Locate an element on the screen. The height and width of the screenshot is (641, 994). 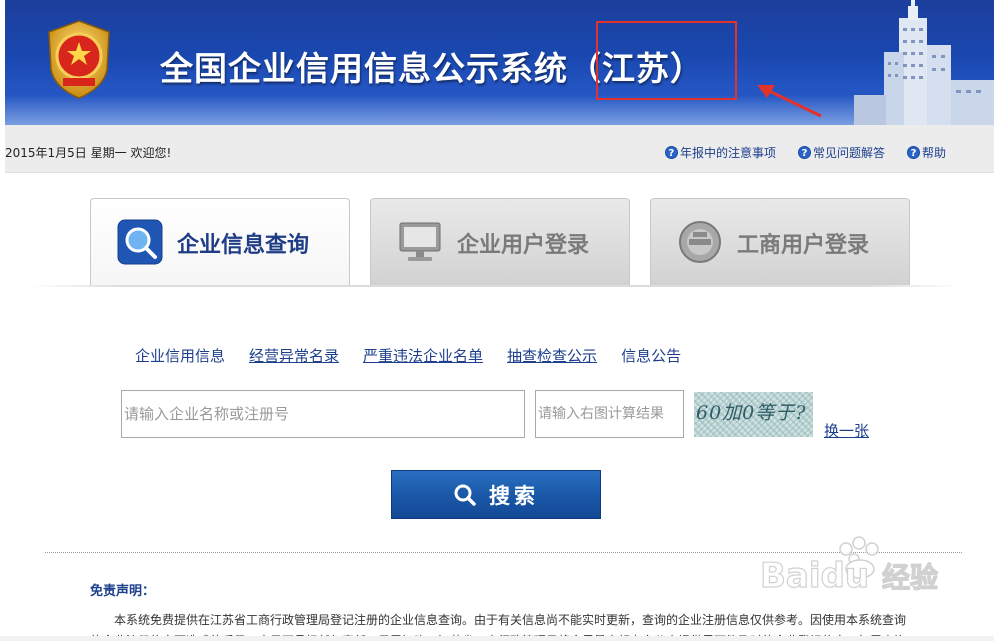
tab-aic-user-login: 工商用户登录 is located at coordinates (780, 241).